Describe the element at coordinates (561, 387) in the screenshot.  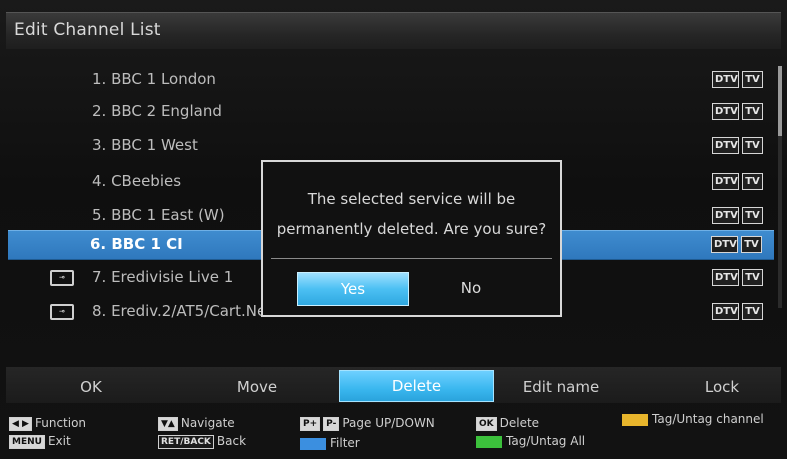
I see `edit-name-function: Edit name` at that location.